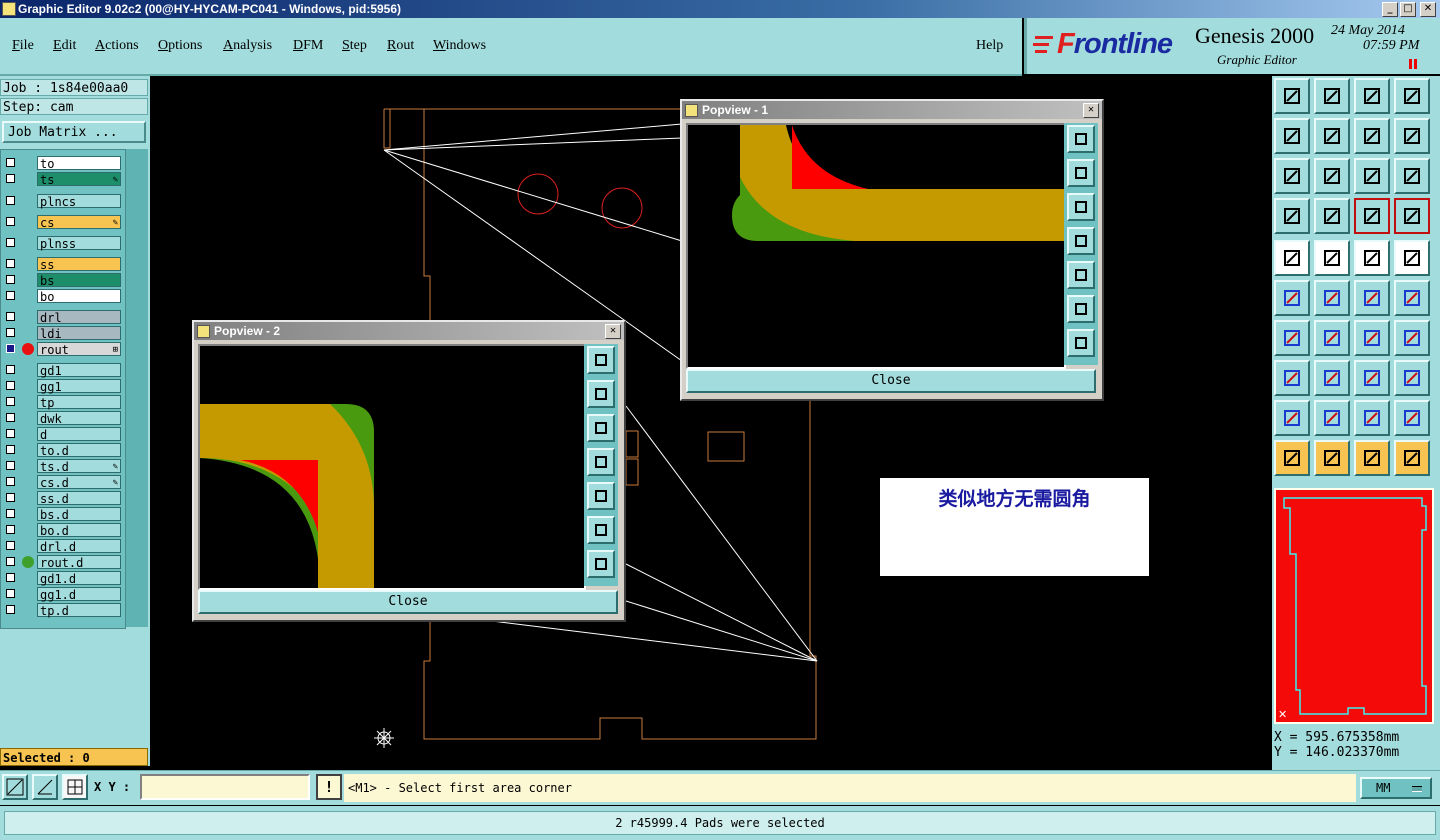  Describe the element at coordinates (1372, 418) in the screenshot. I see `surface-3-tool-button` at that location.